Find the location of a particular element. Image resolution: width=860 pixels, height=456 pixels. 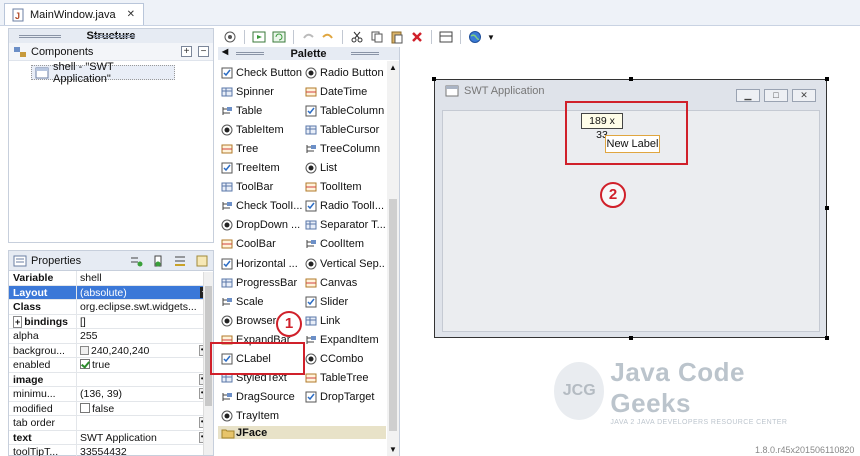

prop-row-text: textSWT Application••• is located at coordinates (111, 437).